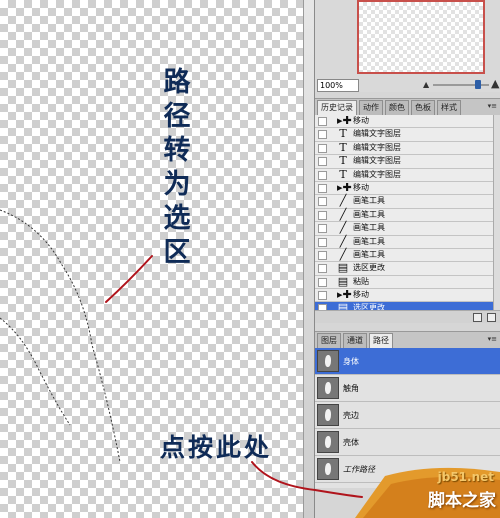  Describe the element at coordinates (407, 316) in the screenshot. I see `history-footer` at that location.